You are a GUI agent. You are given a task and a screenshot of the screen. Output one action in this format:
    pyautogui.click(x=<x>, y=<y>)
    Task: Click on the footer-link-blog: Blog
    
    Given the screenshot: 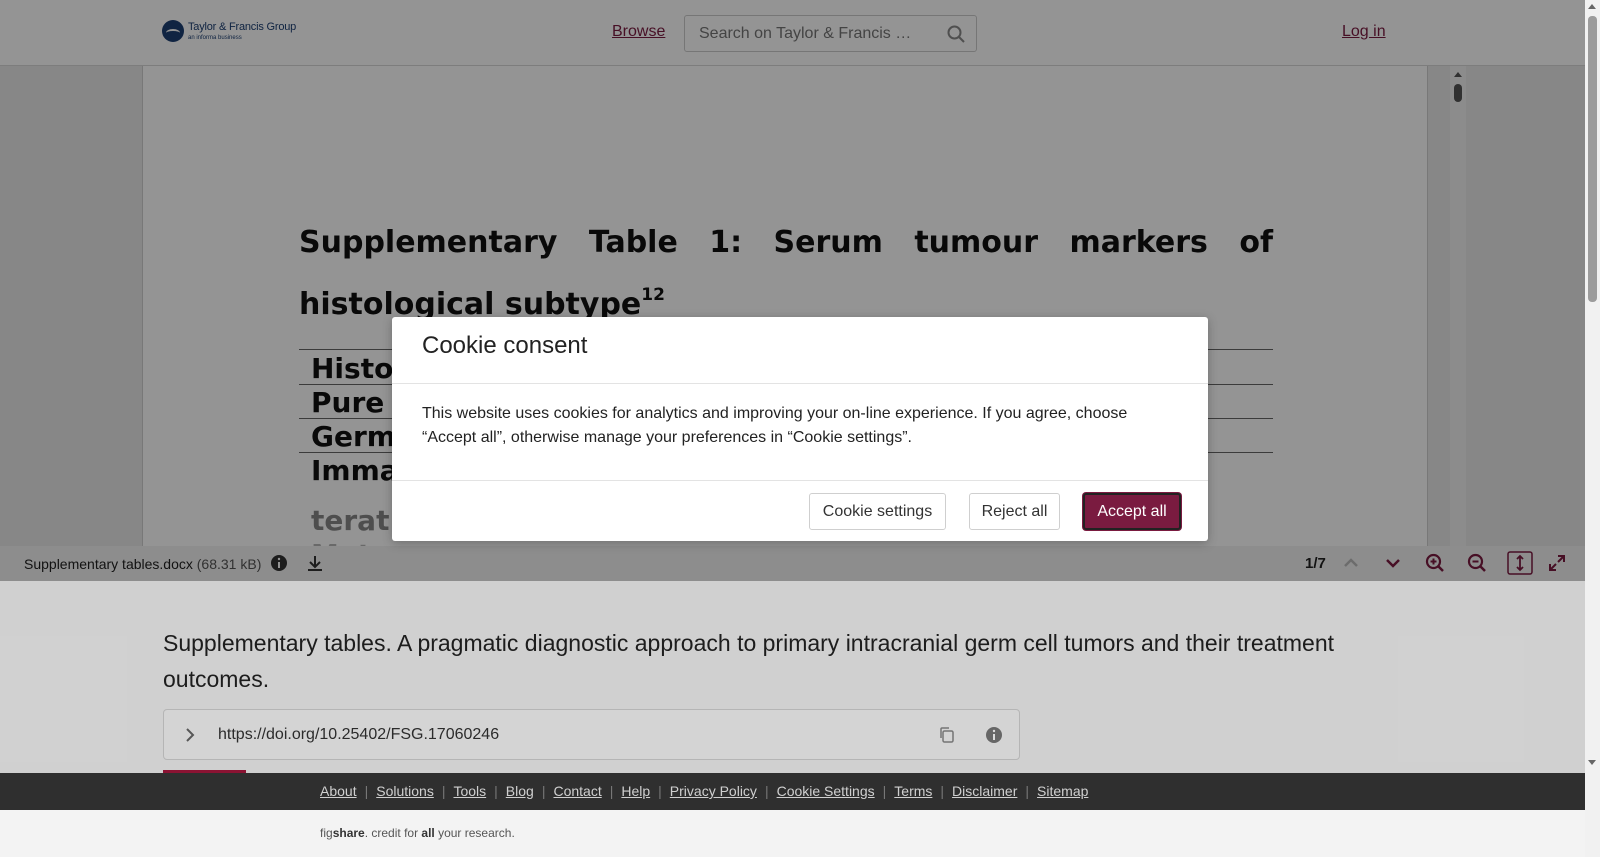 What is the action you would take?
    pyautogui.click(x=520, y=791)
    